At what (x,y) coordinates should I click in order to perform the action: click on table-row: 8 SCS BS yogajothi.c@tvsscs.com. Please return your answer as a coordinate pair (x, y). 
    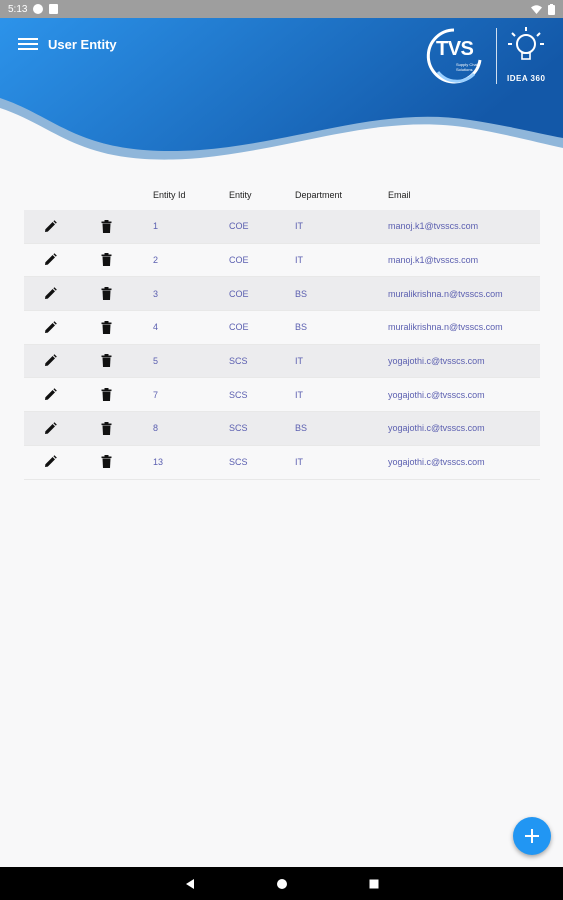
    Looking at the image, I should click on (282, 429).